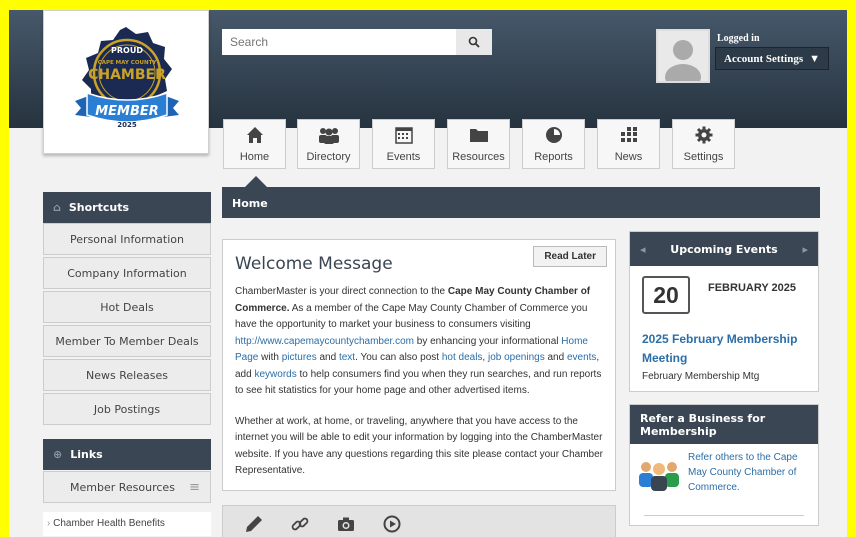  What do you see at coordinates (49, 523) in the screenshot?
I see `chevron-right-icon: ›` at bounding box center [49, 523].